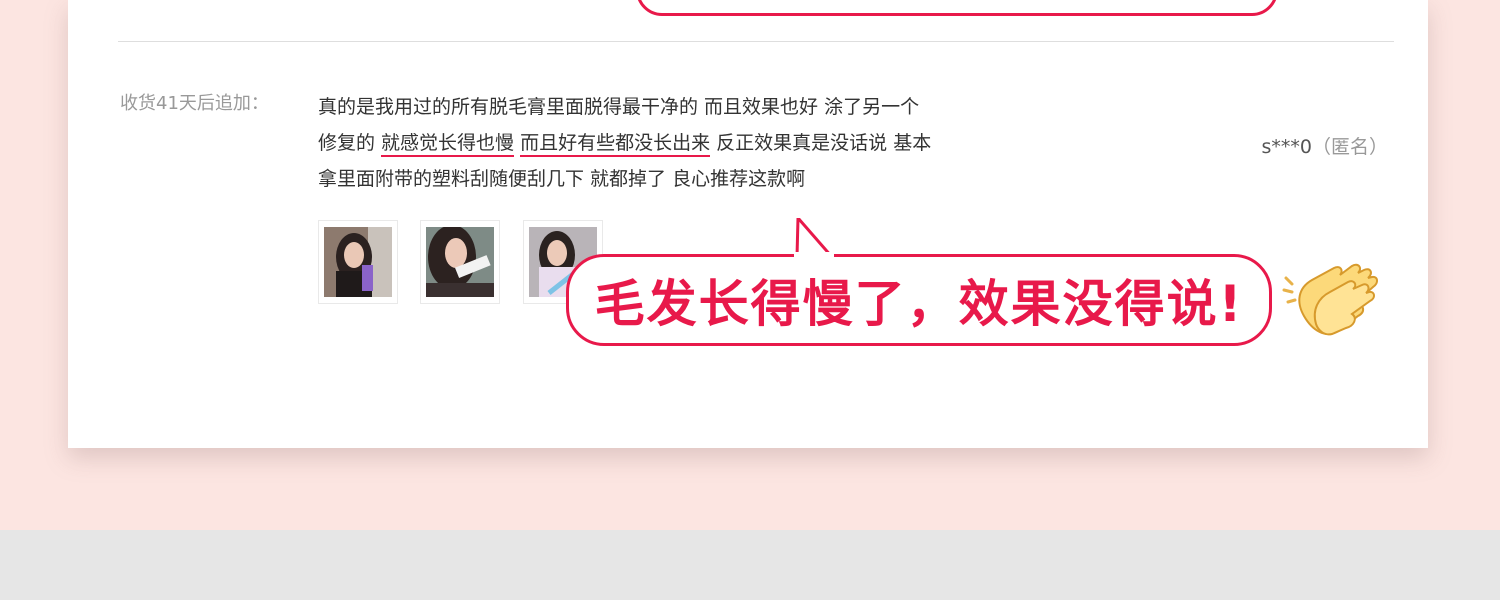  What do you see at coordinates (615, 144) in the screenshot?
I see `underlined-phrase-2: 而且好有些都没长出来` at bounding box center [615, 144].